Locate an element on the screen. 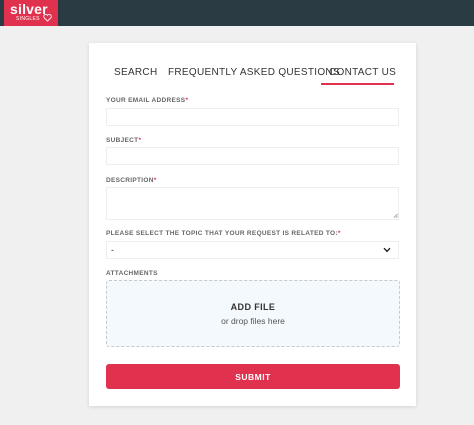 The width and height of the screenshot is (474, 425). logo-subtitle: SINGLES is located at coordinates (28, 19).